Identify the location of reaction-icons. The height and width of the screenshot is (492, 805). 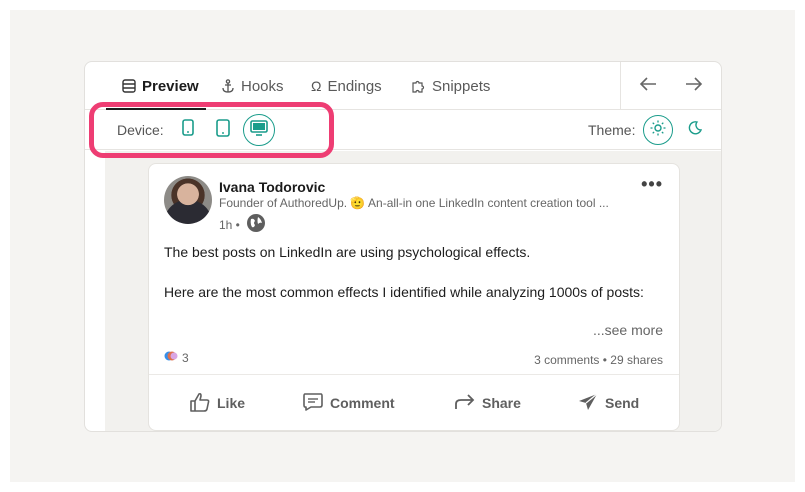
(171, 357).